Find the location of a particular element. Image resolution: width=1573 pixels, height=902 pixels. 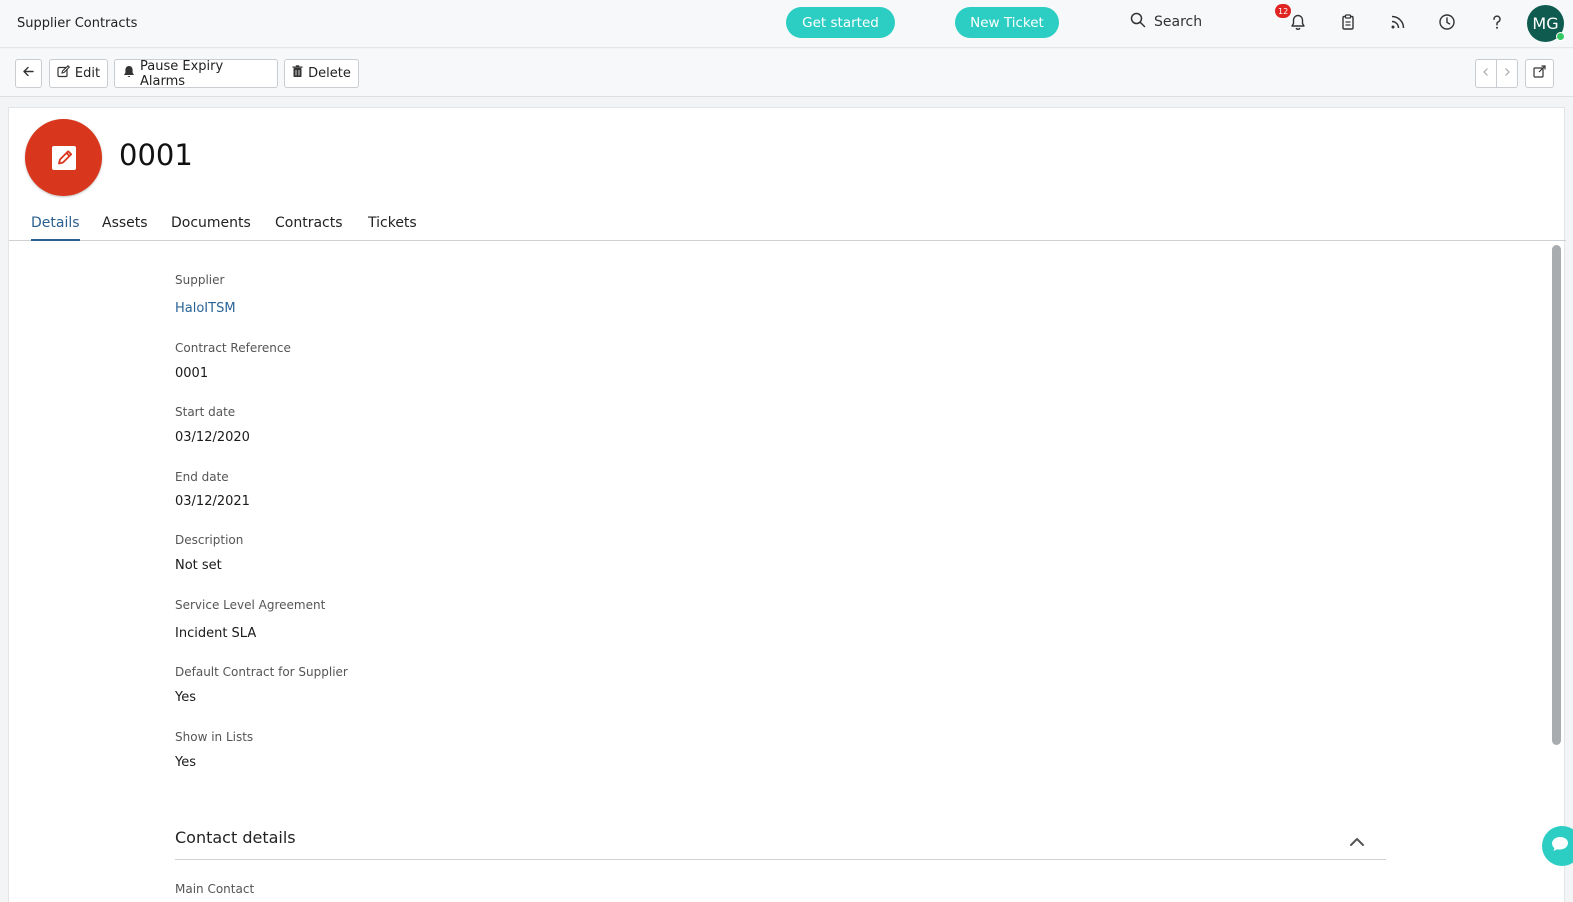

clipboard-button is located at coordinates (1348, 24).